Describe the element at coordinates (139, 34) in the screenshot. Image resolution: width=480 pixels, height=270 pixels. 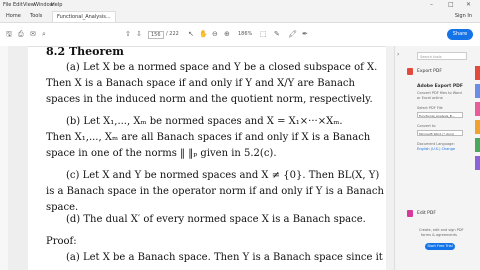
I see `page-down-icon: ⇩` at that location.